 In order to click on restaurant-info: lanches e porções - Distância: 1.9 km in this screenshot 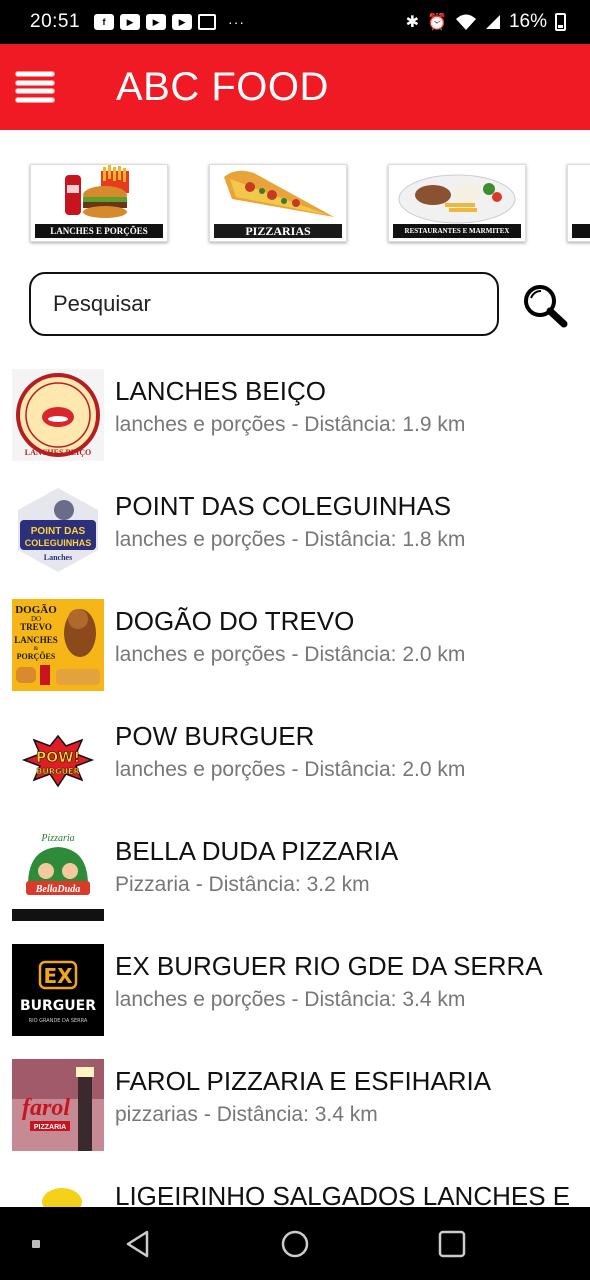, I will do `click(290, 425)`.